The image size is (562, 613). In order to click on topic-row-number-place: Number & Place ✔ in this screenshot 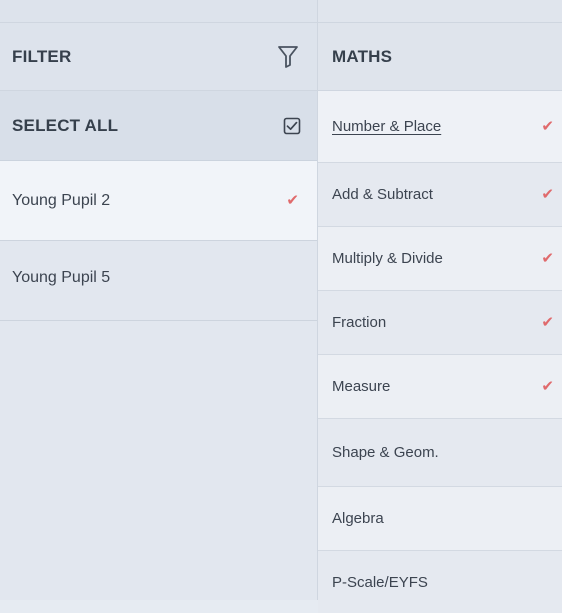, I will do `click(440, 127)`.